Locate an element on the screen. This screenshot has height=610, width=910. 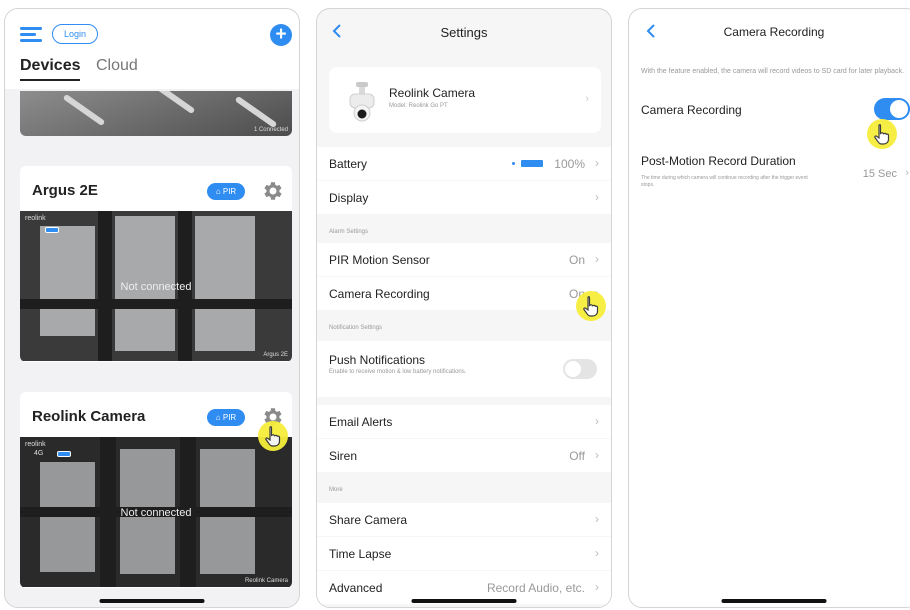
camera-recording-row: Camera Recording On › is located at coordinates (464, 293).